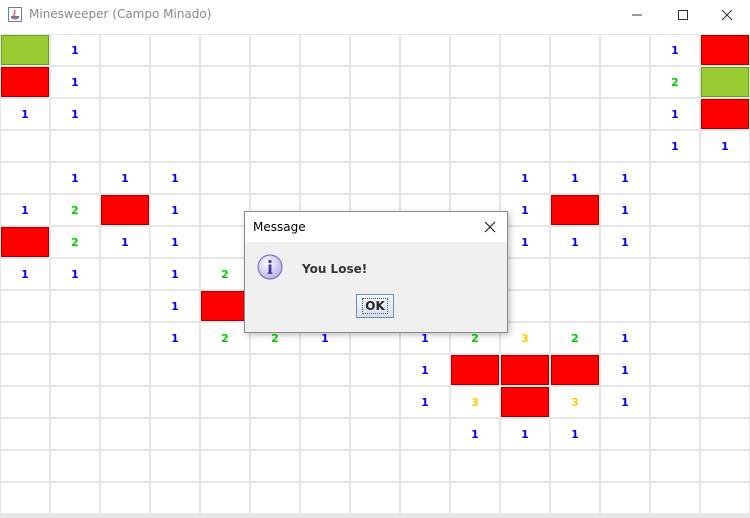 The image size is (750, 518). Describe the element at coordinates (25, 50) in the screenshot. I see `flagged-cell` at that location.